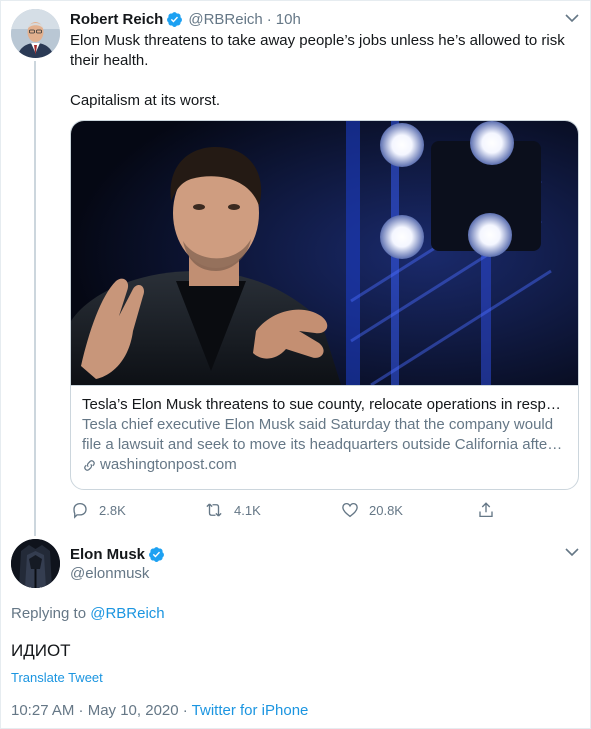 Image resolution: width=591 pixels, height=729 pixels. I want to click on avatar-elon-musk, so click(35, 563).